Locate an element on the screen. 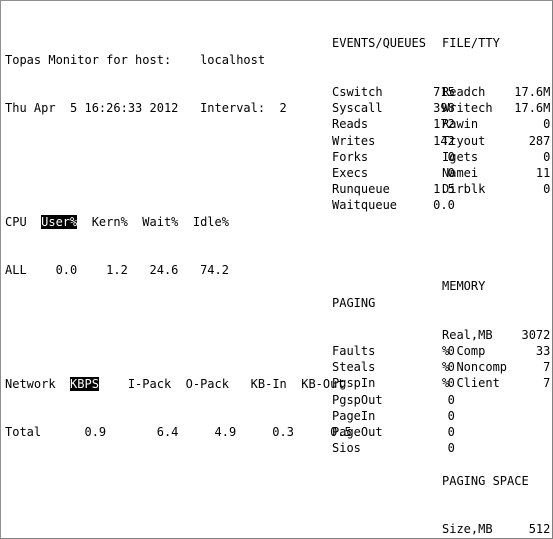 The image size is (553, 539). events-queue-row: Cswitch 715 is located at coordinates (393, 92).